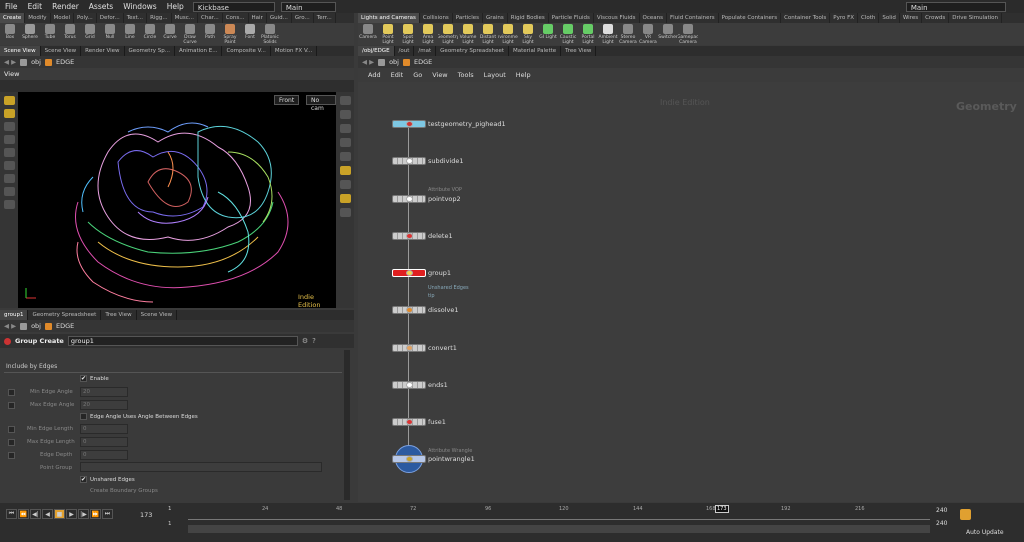  I want to click on viewport-3d: Front No cam Indie Edition, so click(177, 200).